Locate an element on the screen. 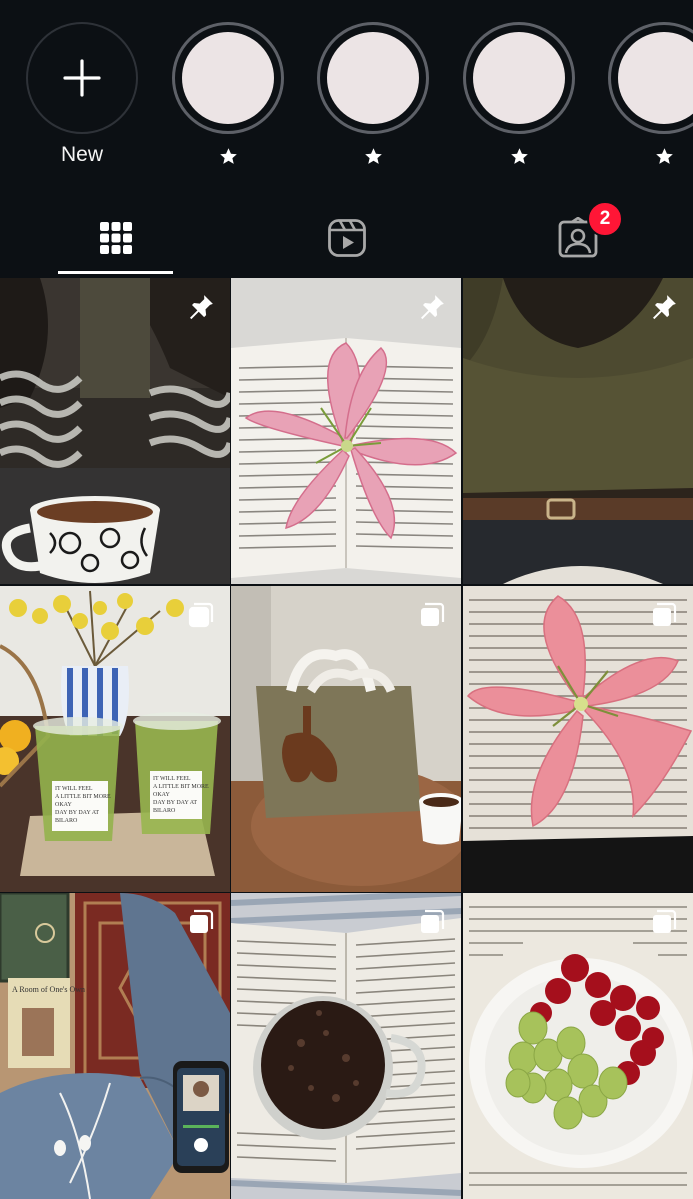 The width and height of the screenshot is (693, 1199). book-title: A Room of One's Own is located at coordinates (48, 989).